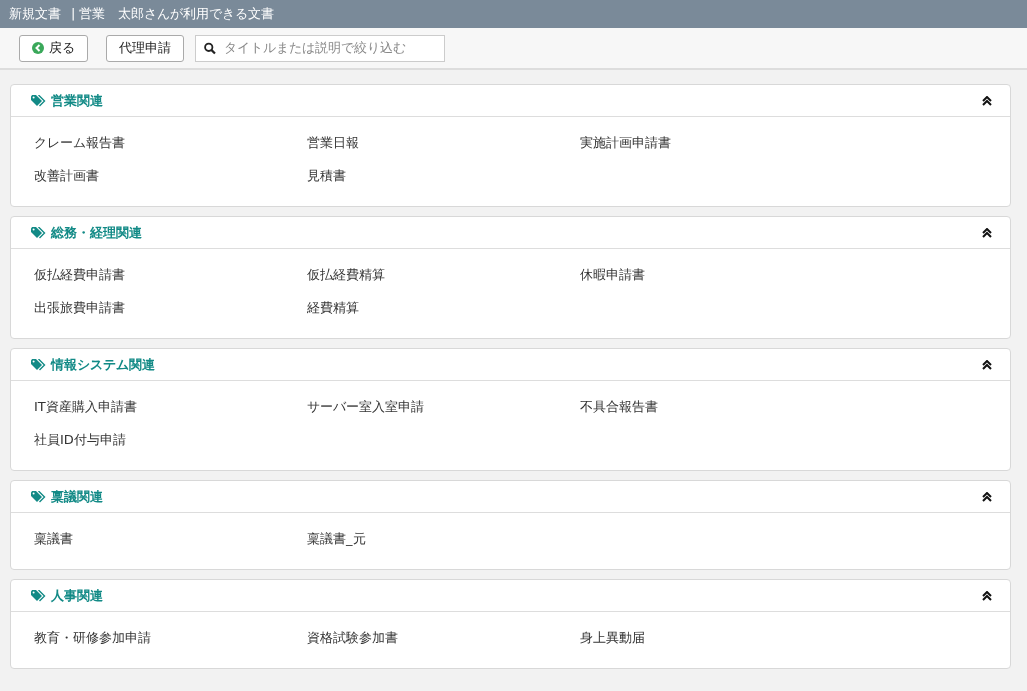  I want to click on document-link: 教育・研修参加申請, so click(92, 637).